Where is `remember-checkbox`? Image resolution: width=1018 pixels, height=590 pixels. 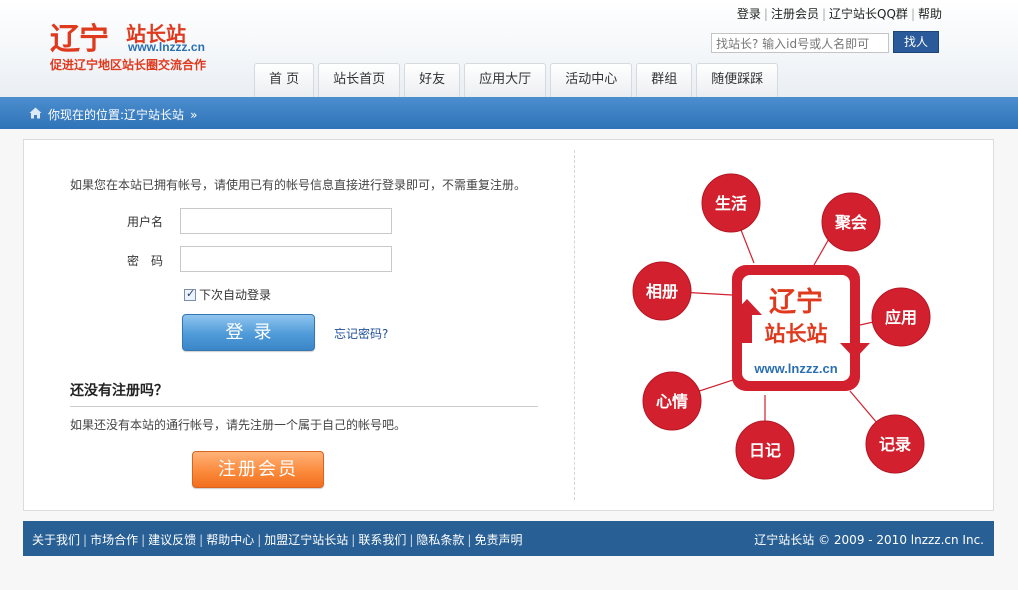
remember-checkbox is located at coordinates (190, 294).